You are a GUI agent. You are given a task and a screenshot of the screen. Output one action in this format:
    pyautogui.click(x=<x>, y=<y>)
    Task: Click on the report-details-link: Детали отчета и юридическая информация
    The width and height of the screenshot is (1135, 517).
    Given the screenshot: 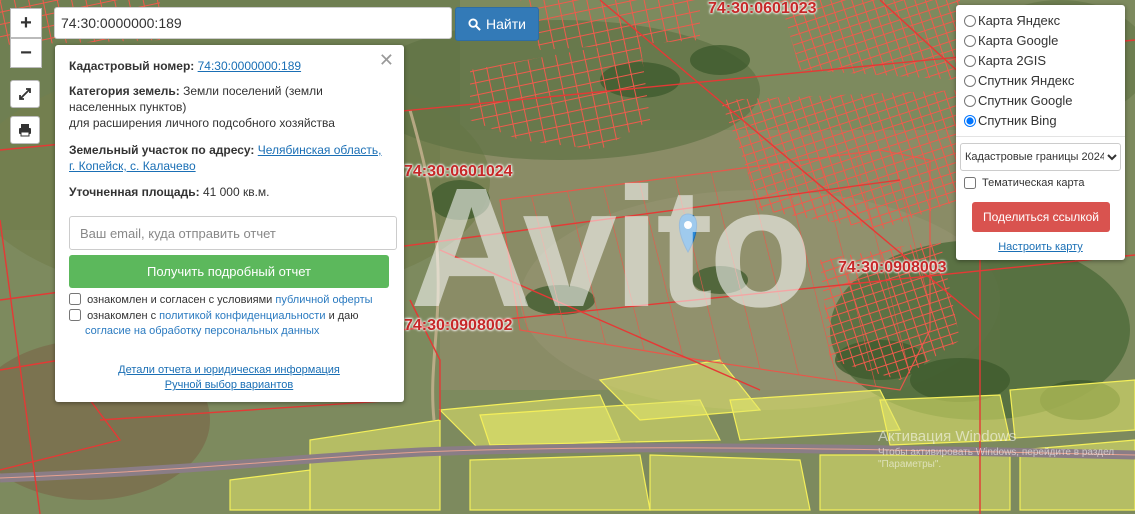 What is the action you would take?
    pyautogui.click(x=229, y=370)
    